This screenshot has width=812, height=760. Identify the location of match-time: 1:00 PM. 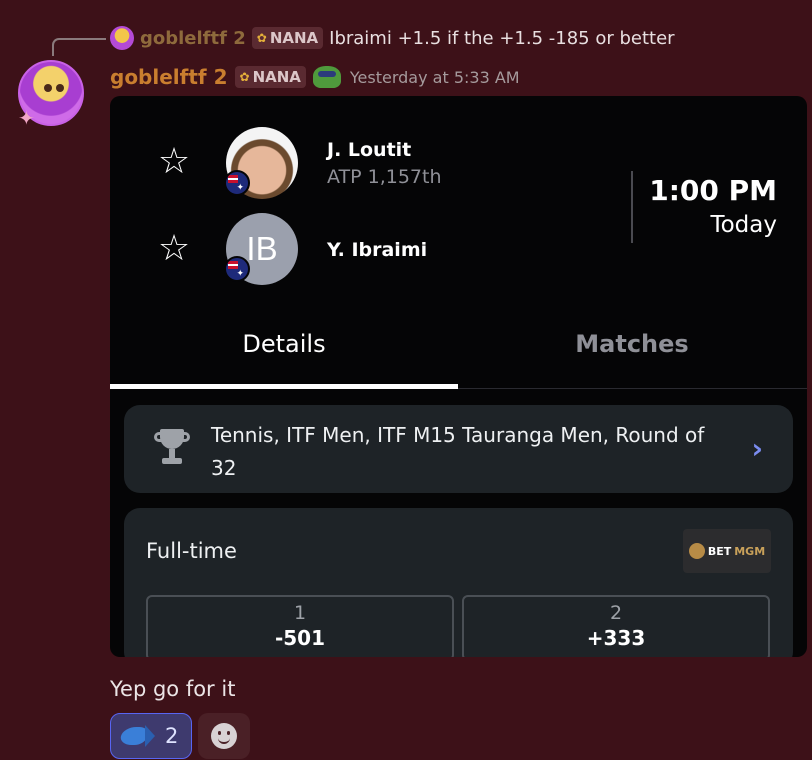
(713, 190).